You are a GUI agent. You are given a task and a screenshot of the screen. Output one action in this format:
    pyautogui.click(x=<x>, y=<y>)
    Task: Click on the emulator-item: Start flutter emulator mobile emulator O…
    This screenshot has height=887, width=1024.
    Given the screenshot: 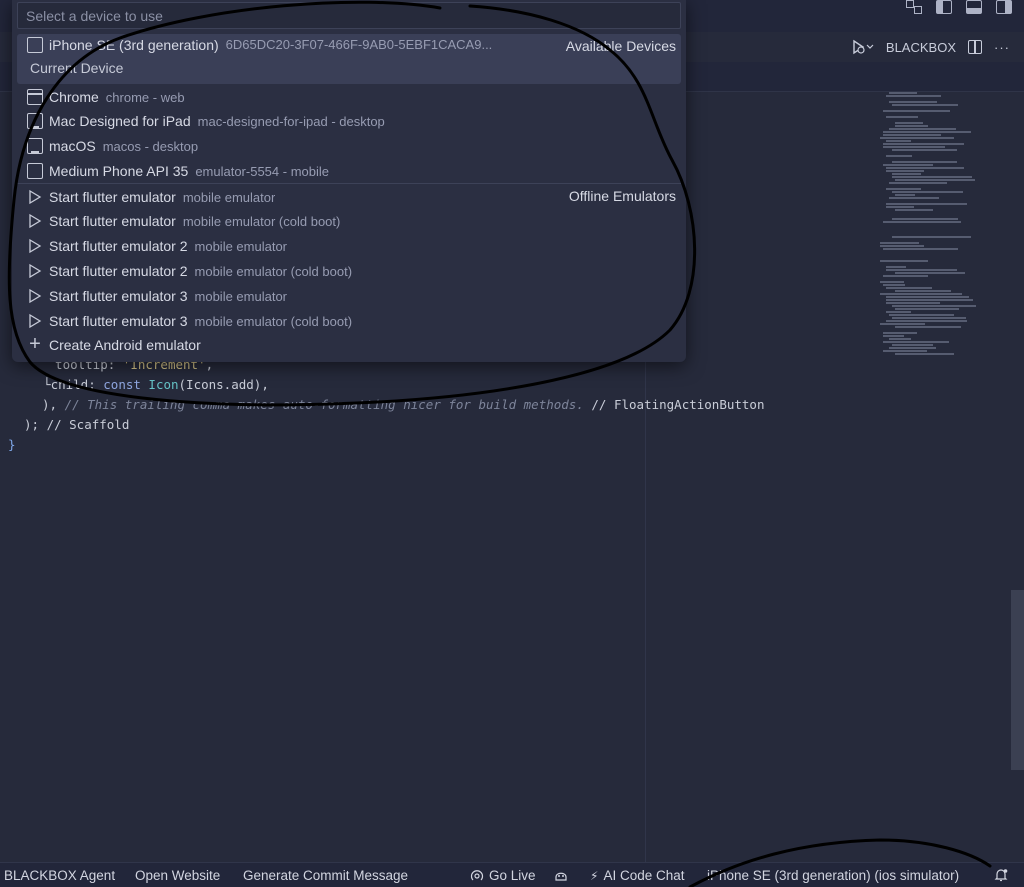 What is the action you would take?
    pyautogui.click(x=349, y=197)
    